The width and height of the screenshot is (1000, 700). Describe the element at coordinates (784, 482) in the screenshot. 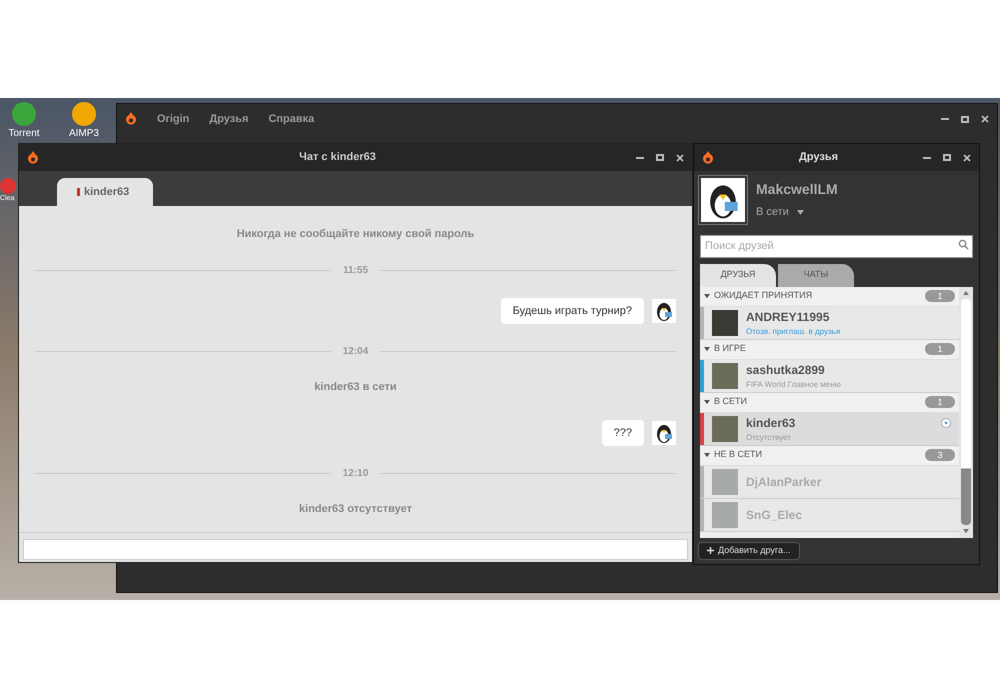

I see `friend-name: DjAlanParker` at that location.